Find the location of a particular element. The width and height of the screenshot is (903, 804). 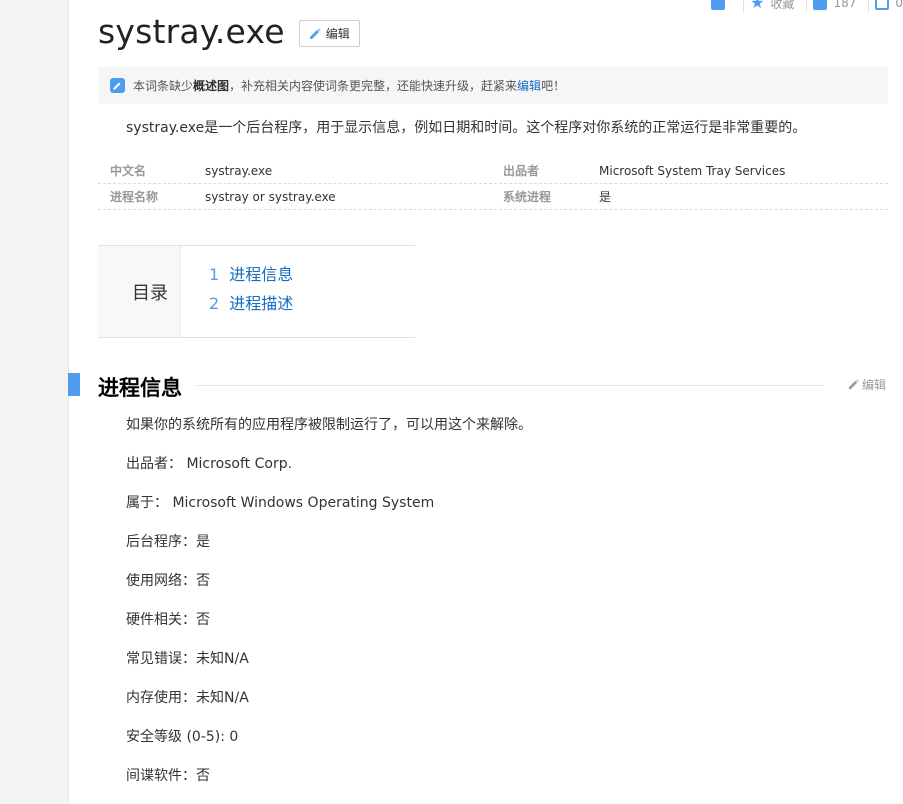

section-paragraph: 属于： Microsoft Windows Operating System is located at coordinates (280, 503).